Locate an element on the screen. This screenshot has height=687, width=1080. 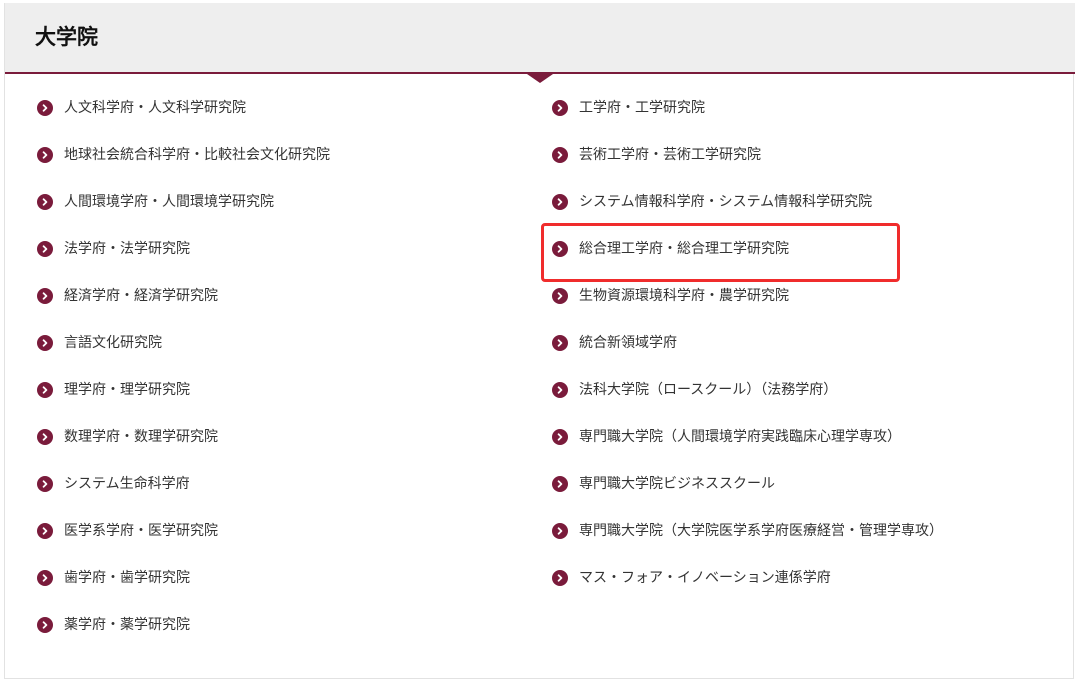
graduate-school-link-label: システム情報科学府・システム情報科学研究院 is located at coordinates (726, 202).